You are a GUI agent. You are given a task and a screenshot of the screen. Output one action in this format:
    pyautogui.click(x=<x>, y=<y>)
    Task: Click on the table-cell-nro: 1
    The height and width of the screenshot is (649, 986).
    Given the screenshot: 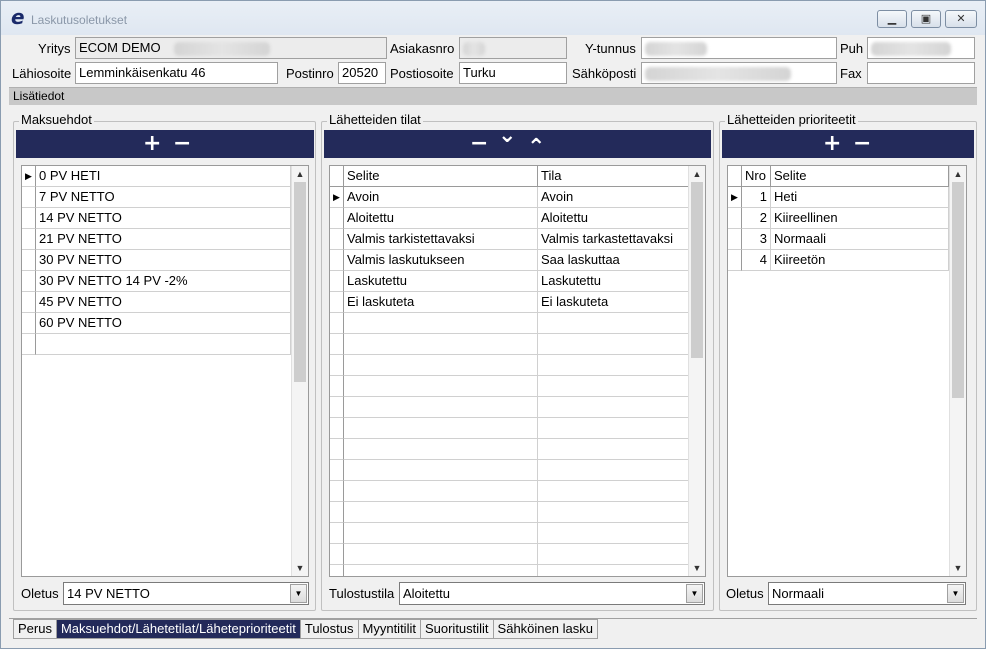 What is the action you would take?
    pyautogui.click(x=756, y=197)
    